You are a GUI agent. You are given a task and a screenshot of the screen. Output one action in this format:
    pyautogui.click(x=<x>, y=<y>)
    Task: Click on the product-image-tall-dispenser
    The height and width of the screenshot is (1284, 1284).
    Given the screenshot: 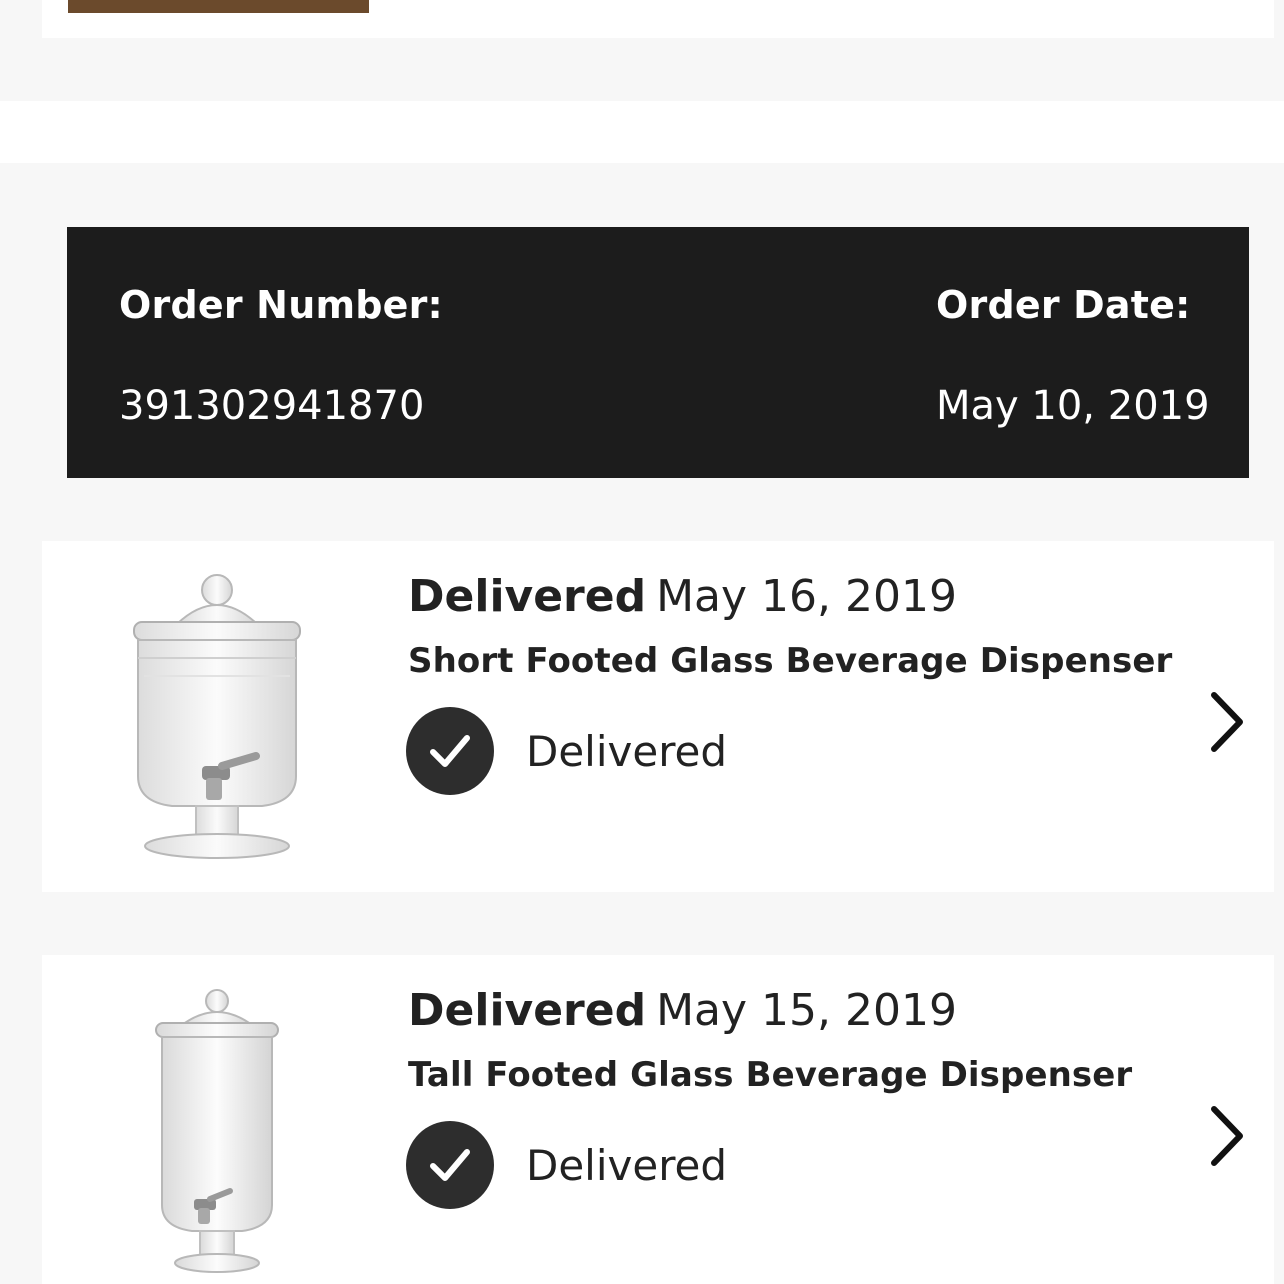 What is the action you would take?
    pyautogui.click(x=217, y=1130)
    